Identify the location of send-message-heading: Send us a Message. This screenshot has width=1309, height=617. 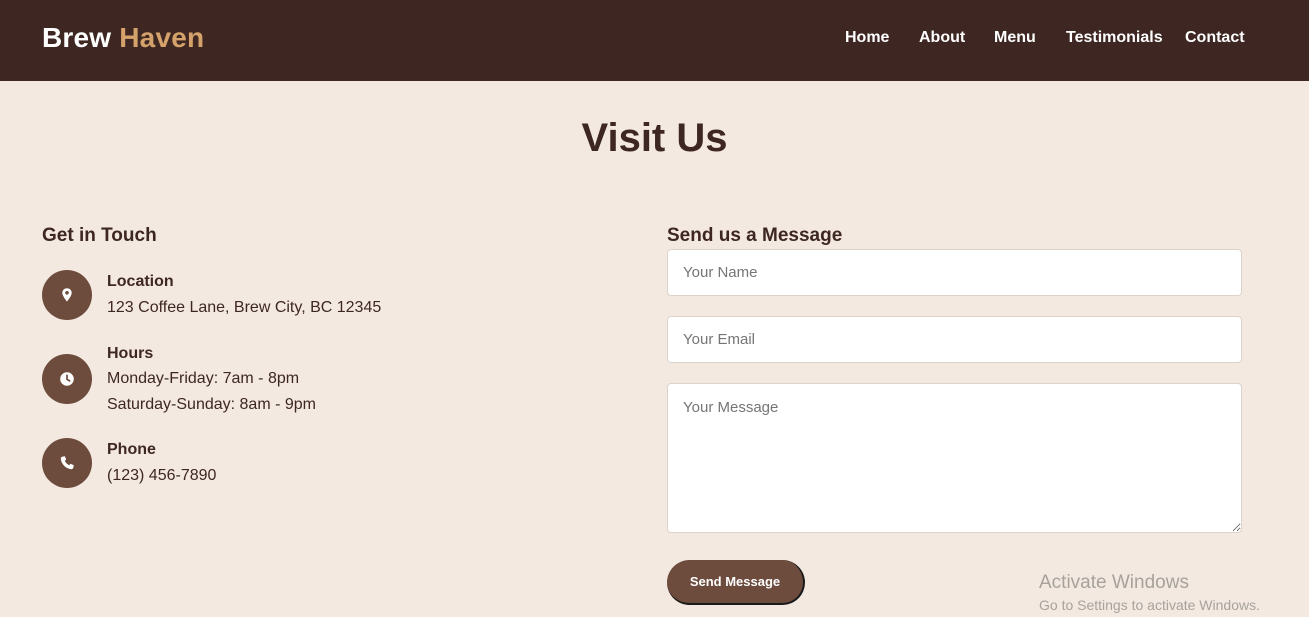
(755, 235).